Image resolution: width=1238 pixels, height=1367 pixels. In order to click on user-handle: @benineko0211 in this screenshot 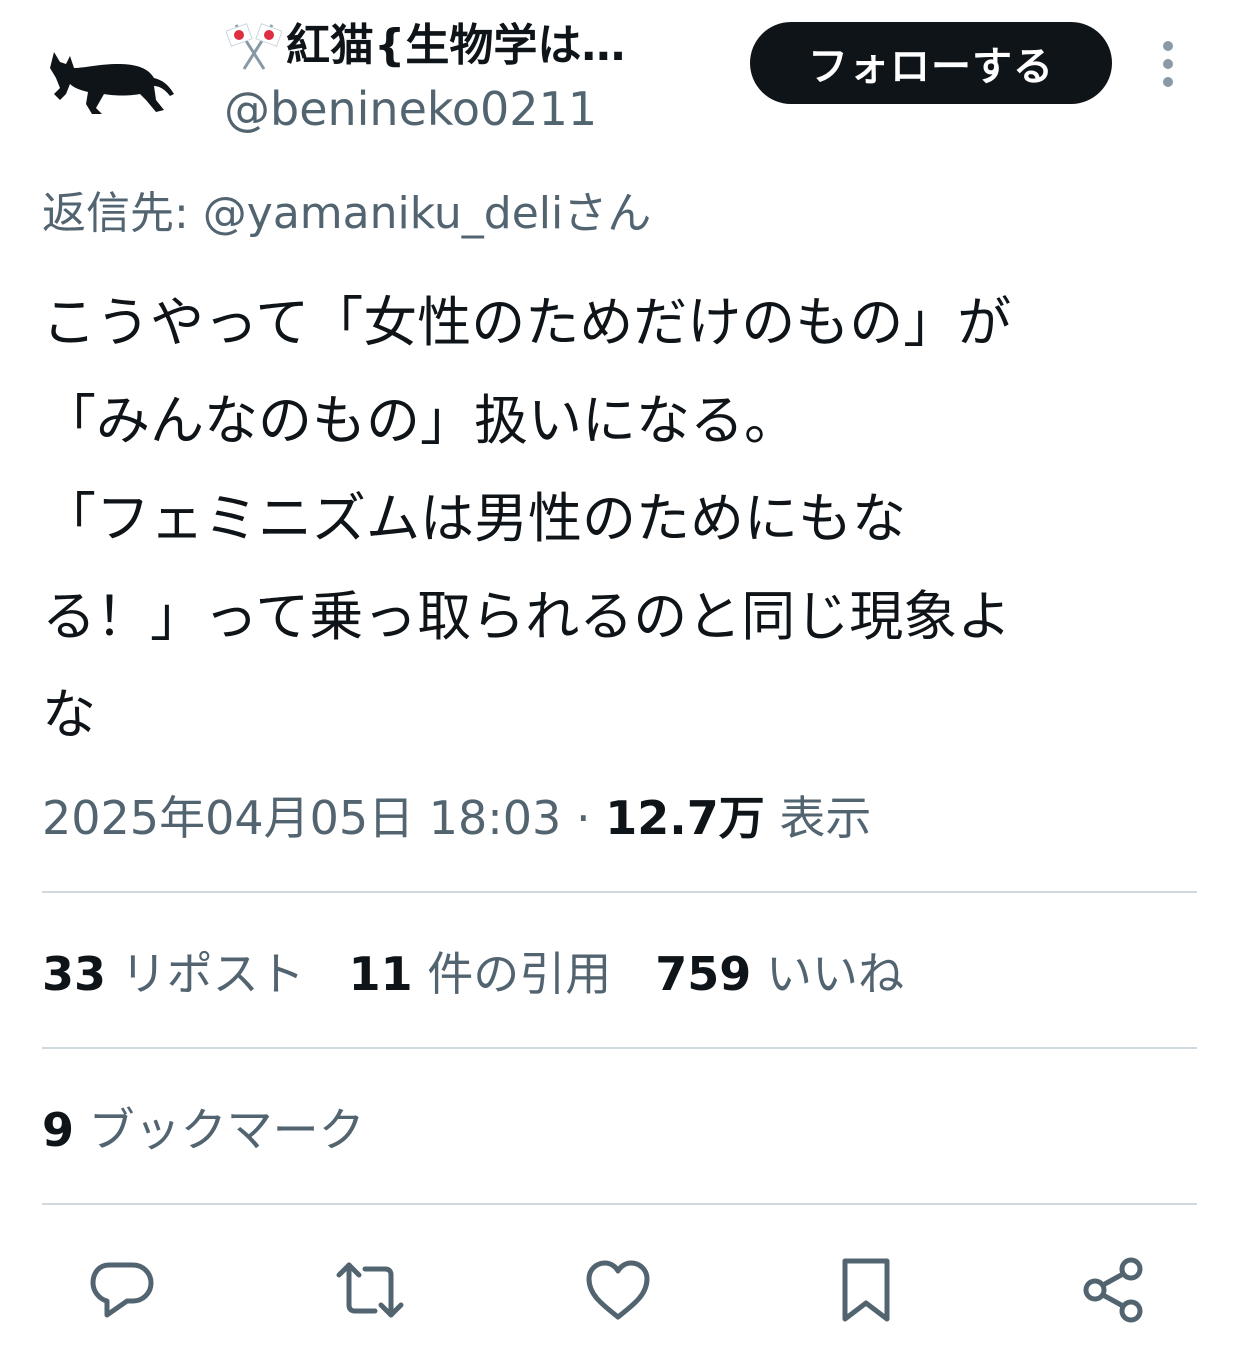, I will do `click(410, 109)`.